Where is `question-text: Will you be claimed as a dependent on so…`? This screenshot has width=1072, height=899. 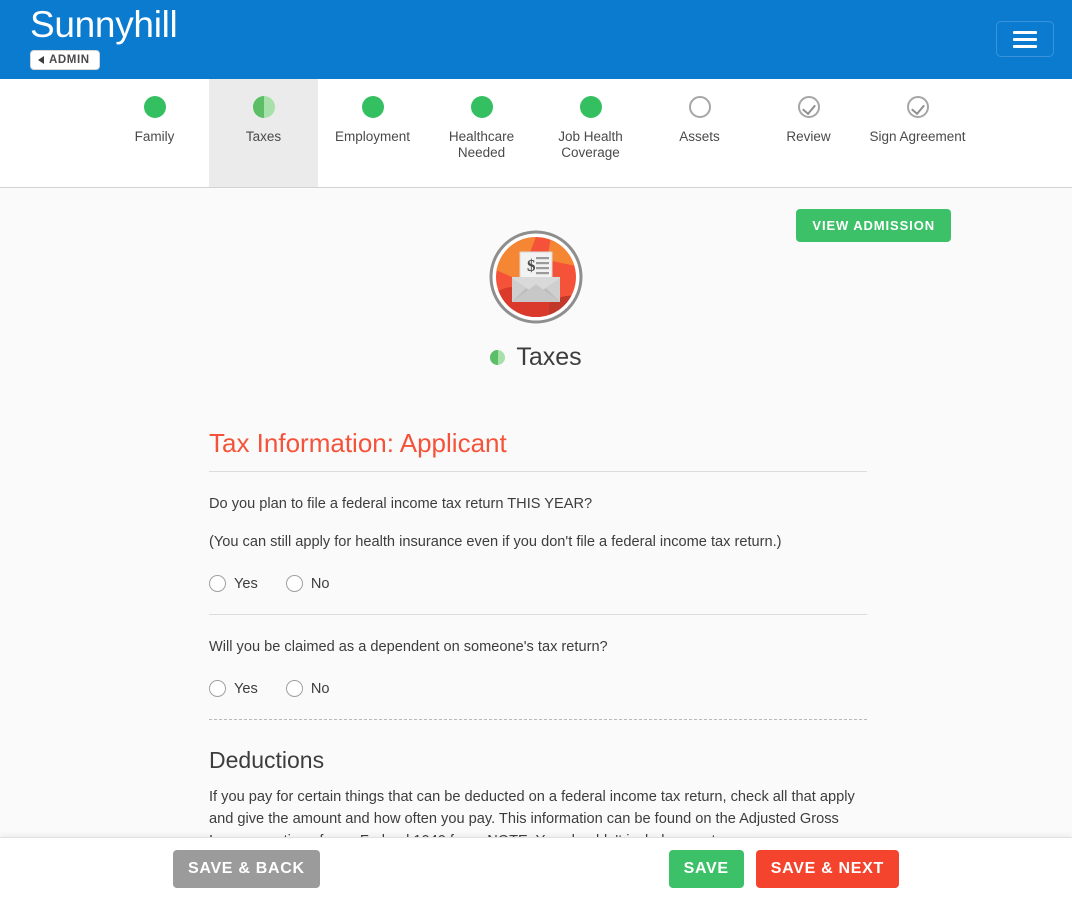 question-text: Will you be claimed as a dependent on so… is located at coordinates (408, 647).